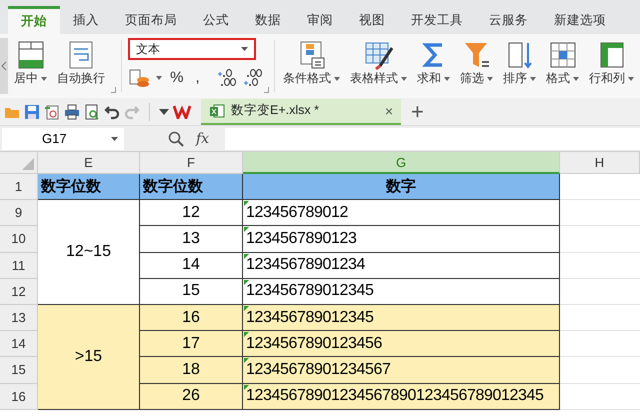 The height and width of the screenshot is (416, 640). I want to click on number-format-dropdown: 文本, so click(192, 49).